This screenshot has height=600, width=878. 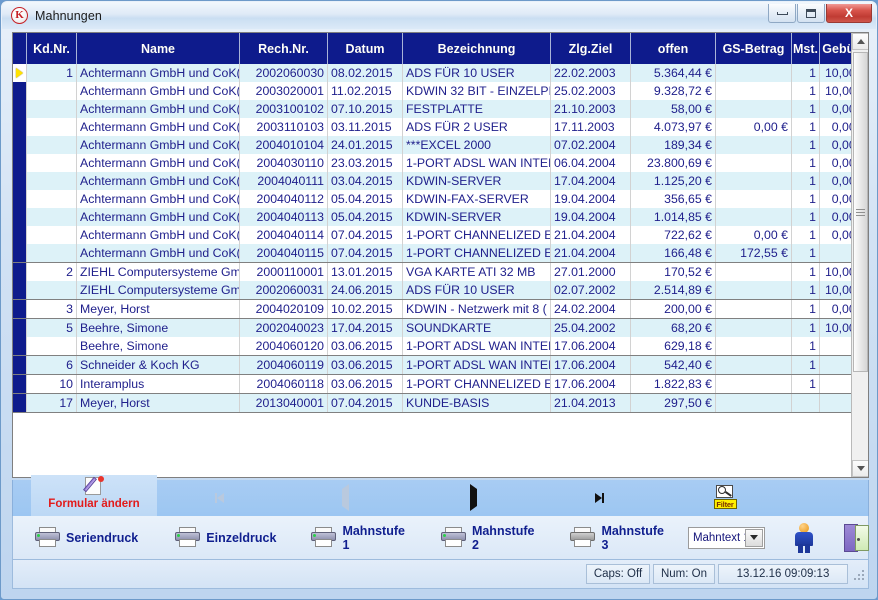 I want to click on cell-offen: 629,18 €, so click(x=673, y=346).